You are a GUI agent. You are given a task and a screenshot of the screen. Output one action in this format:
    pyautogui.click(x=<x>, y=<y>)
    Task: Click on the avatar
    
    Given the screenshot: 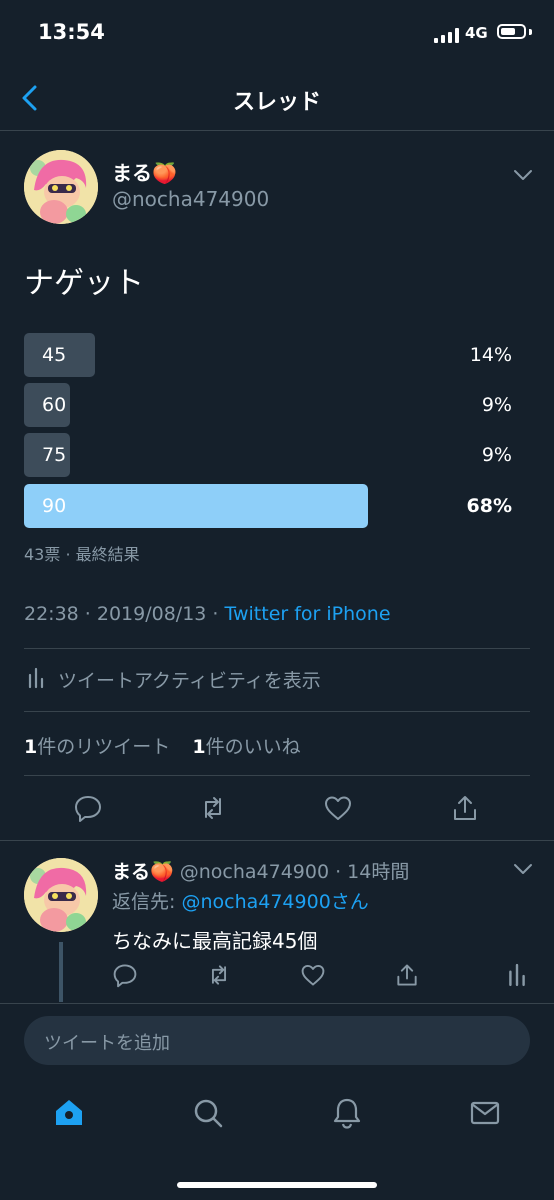 What is the action you would take?
    pyautogui.click(x=61, y=187)
    